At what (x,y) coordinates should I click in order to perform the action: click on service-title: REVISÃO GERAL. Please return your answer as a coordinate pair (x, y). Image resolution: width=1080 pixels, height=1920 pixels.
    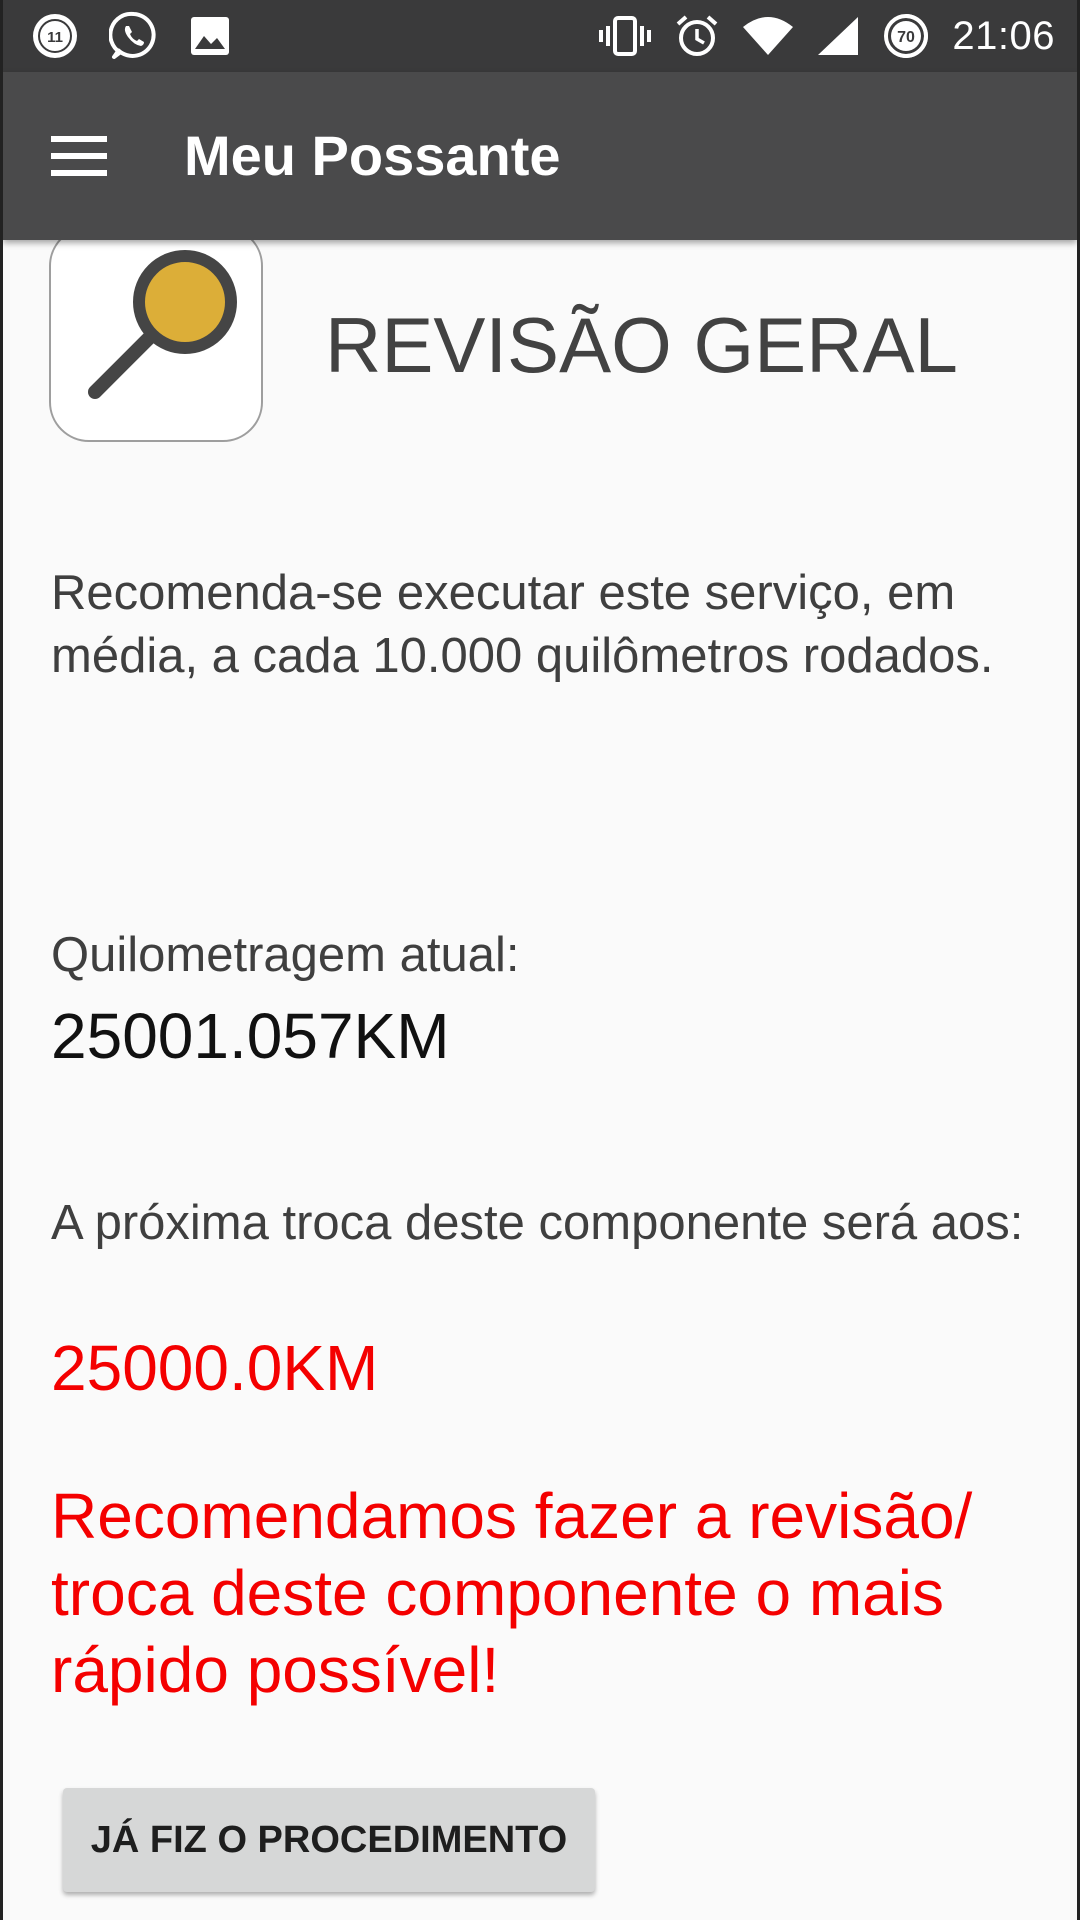
    Looking at the image, I should click on (641, 345).